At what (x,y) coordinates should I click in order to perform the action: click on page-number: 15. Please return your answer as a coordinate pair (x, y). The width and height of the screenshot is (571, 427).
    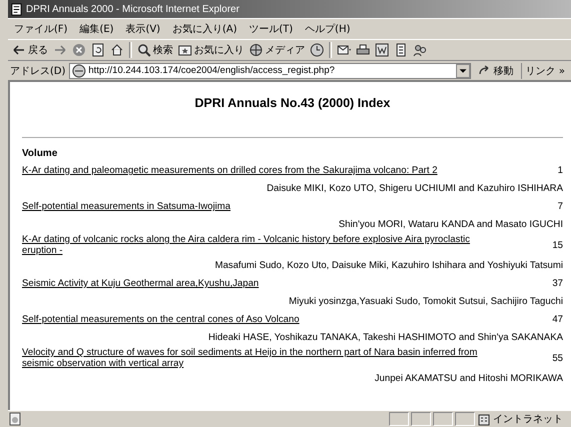
    Looking at the image, I should click on (557, 245).